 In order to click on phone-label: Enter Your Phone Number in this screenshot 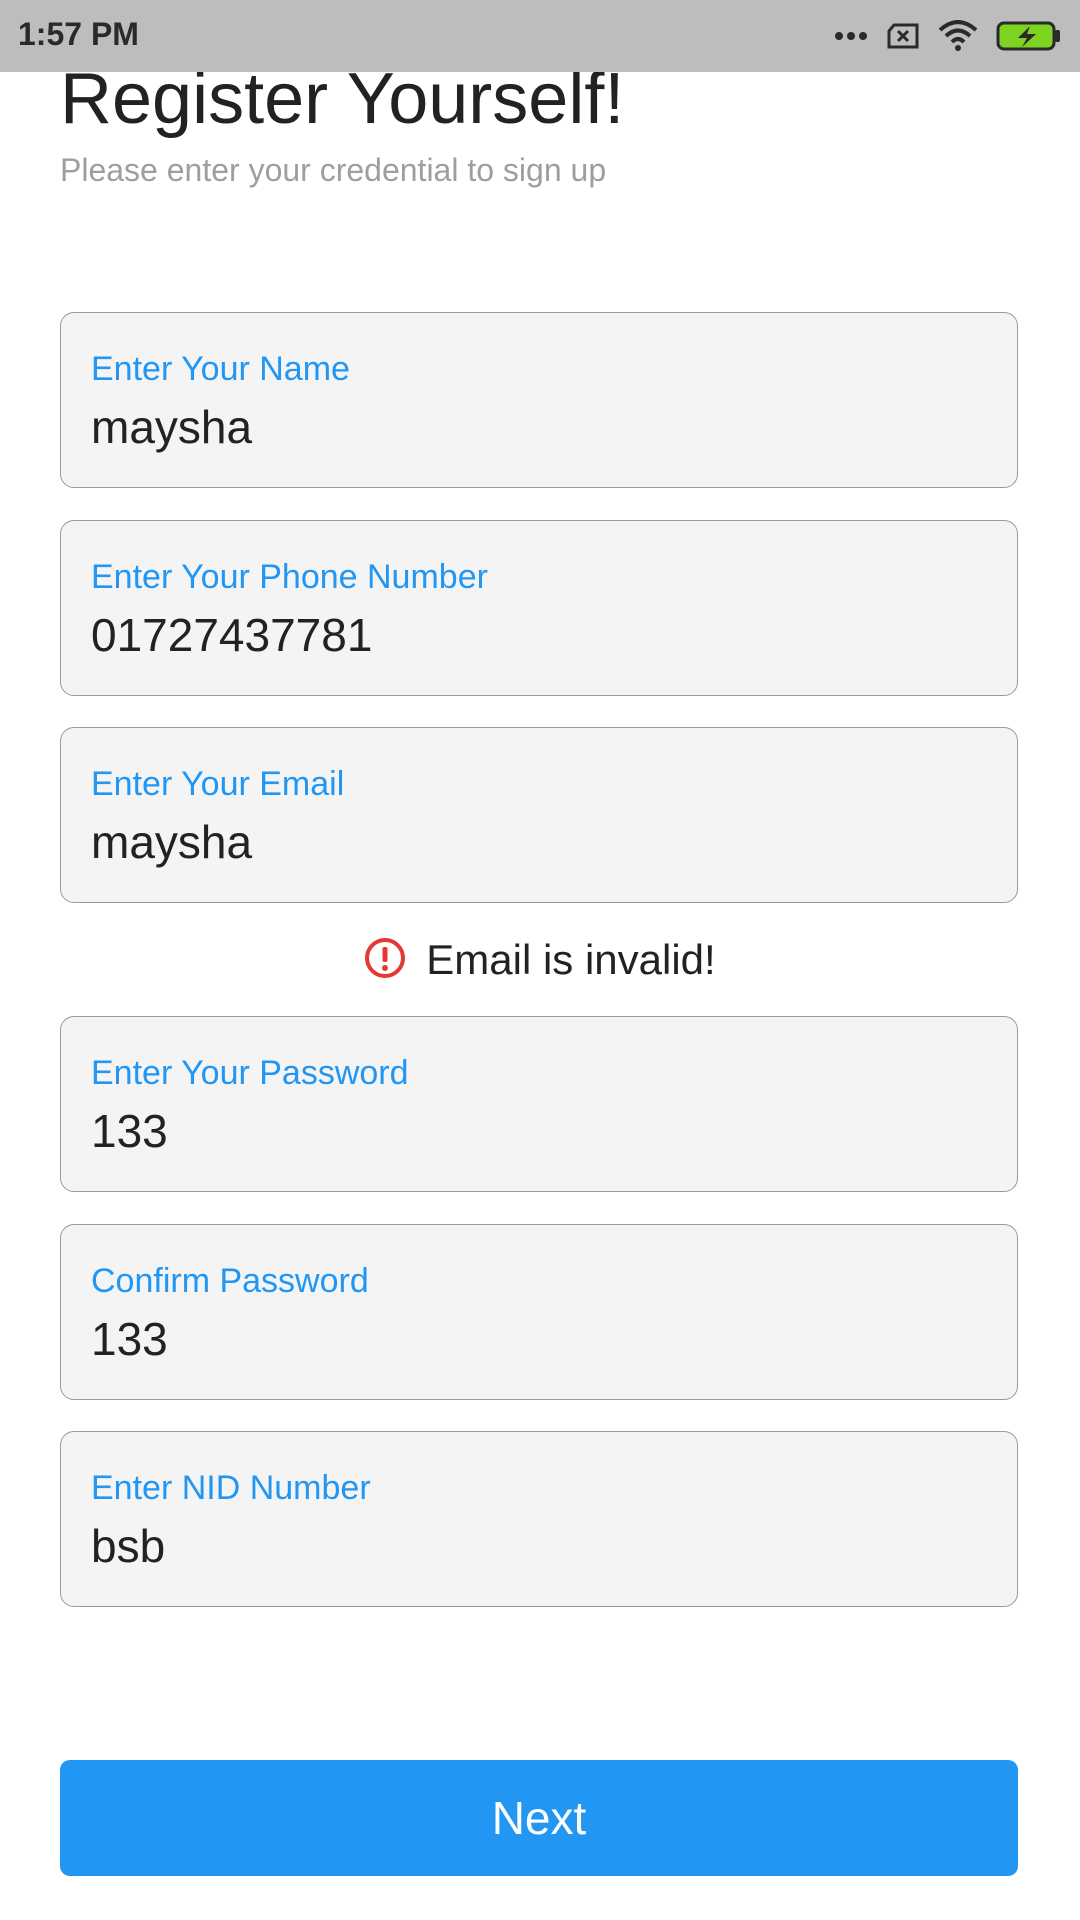, I will do `click(289, 577)`.